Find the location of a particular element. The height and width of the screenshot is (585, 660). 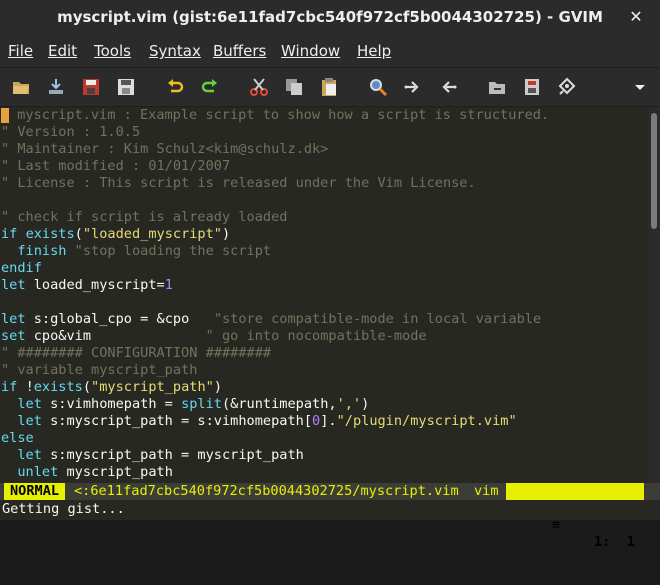

print-icon is located at coordinates (126, 87).